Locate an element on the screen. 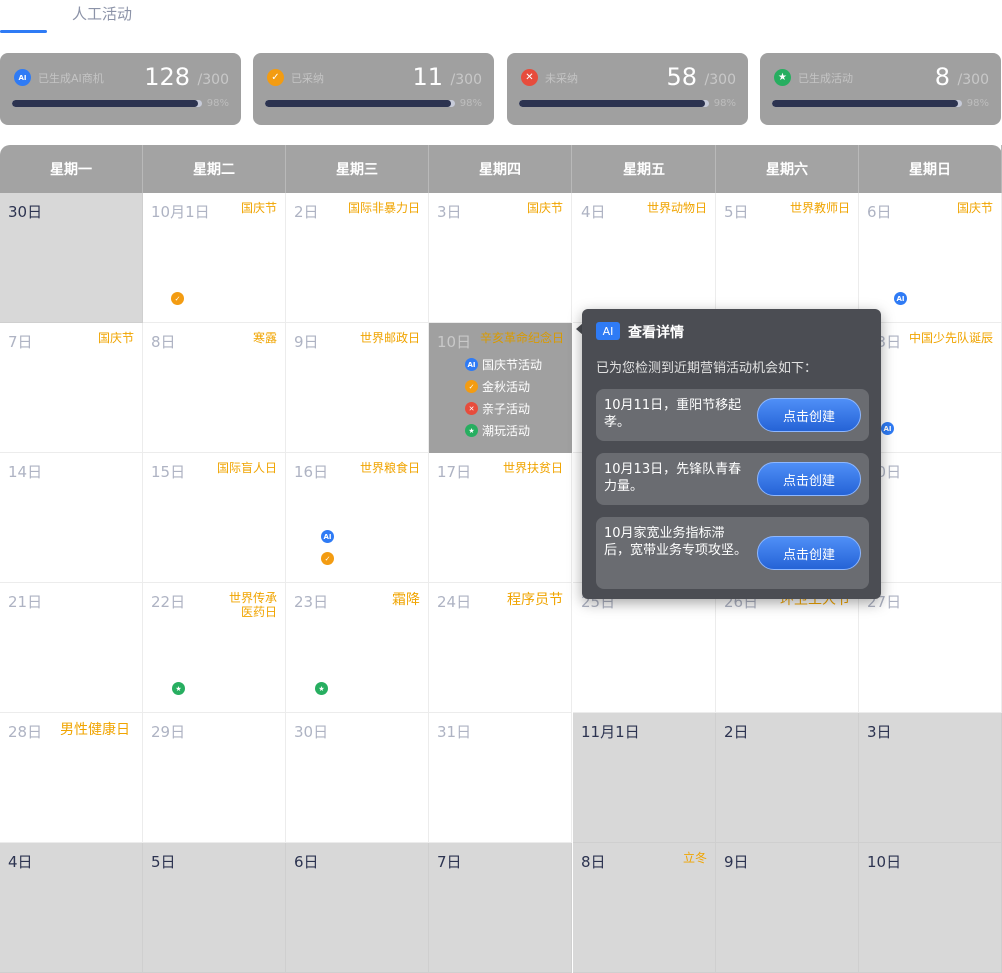 This screenshot has height=973, width=1002. day-number: 7日 is located at coordinates (449, 862).